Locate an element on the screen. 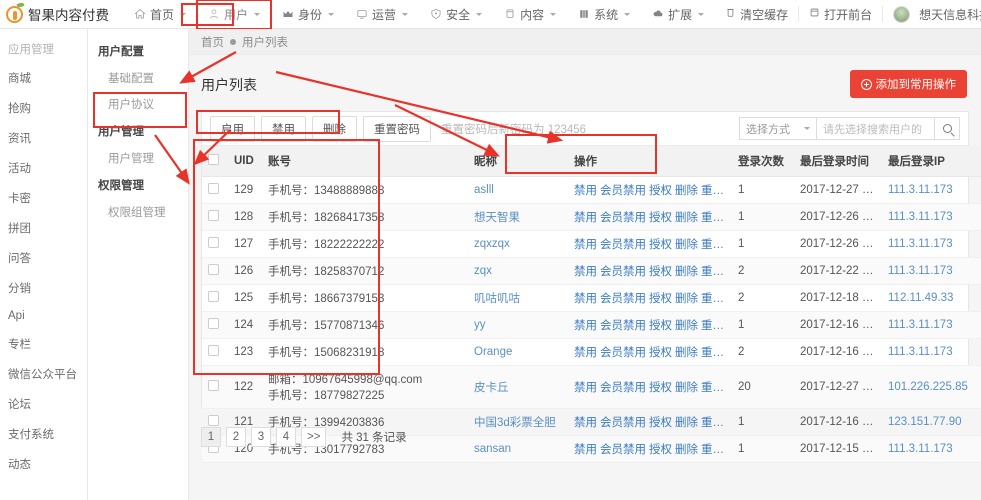  page-button-3: 3 is located at coordinates (261, 437).